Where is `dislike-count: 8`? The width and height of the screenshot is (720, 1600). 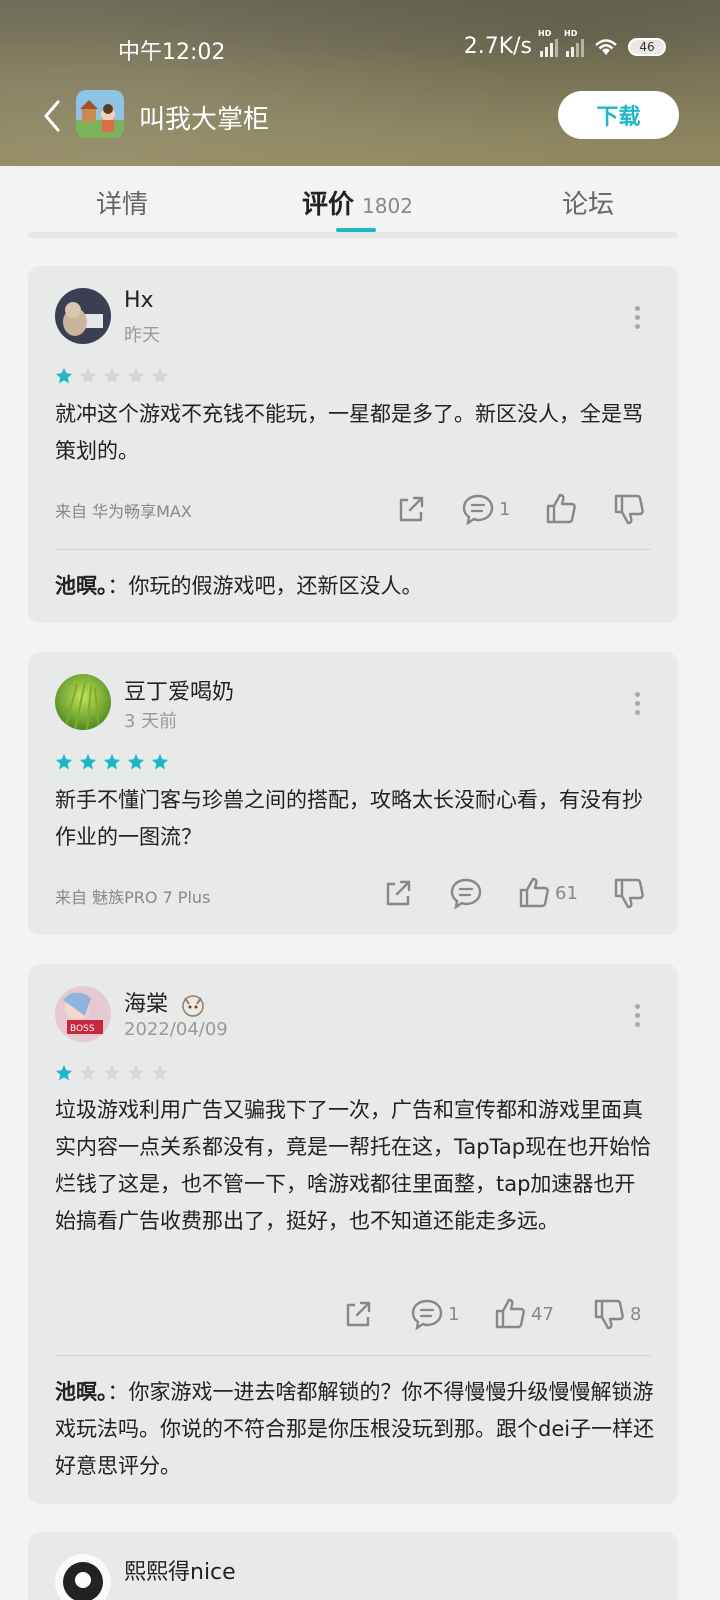 dislike-count: 8 is located at coordinates (636, 1314).